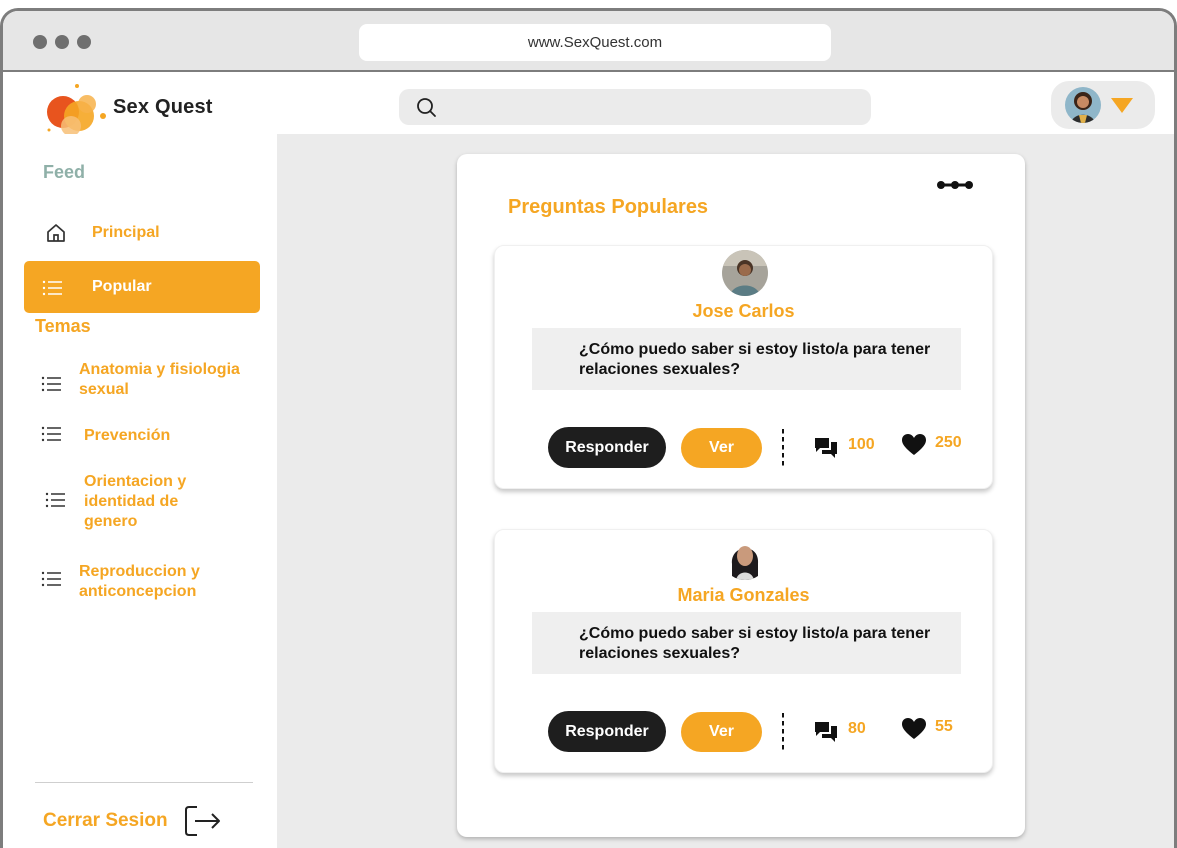 Image resolution: width=1177 pixels, height=848 pixels. I want to click on sidebar-topic-orientacion: Orientacion y identidad de genero, so click(149, 502).